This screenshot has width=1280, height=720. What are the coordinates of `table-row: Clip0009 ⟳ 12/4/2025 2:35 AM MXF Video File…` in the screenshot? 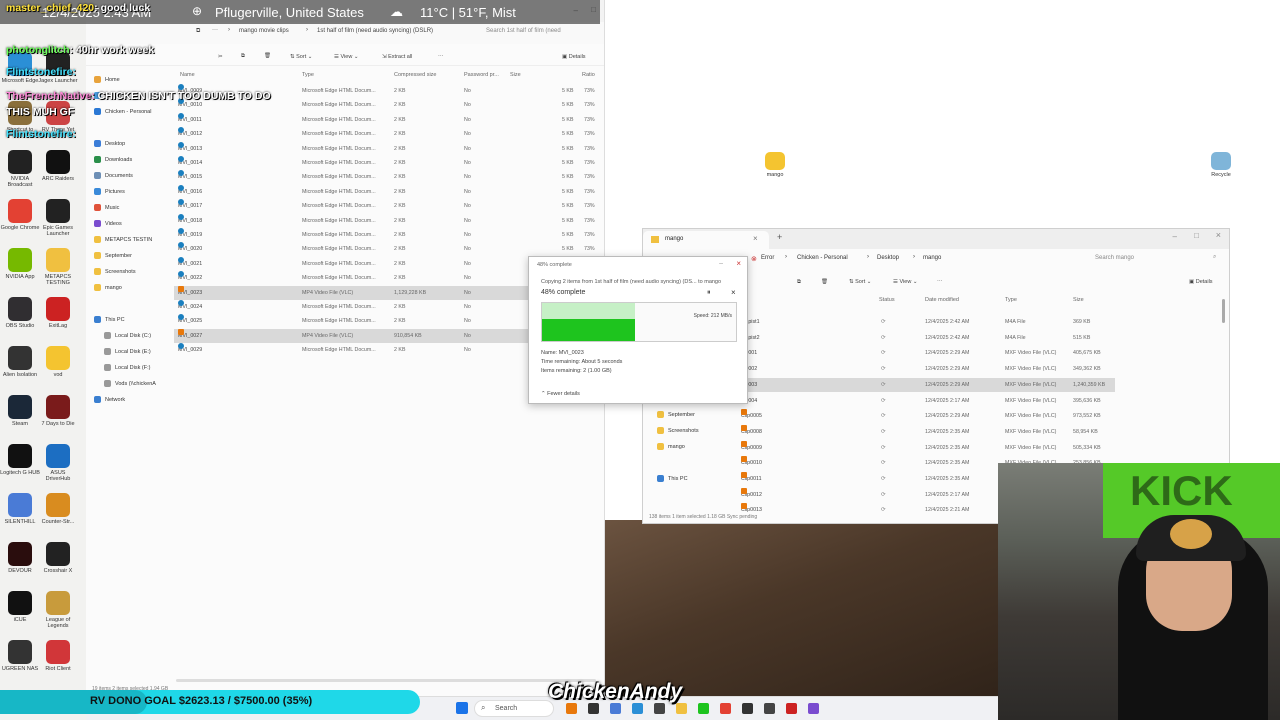 It's located at (927, 447).